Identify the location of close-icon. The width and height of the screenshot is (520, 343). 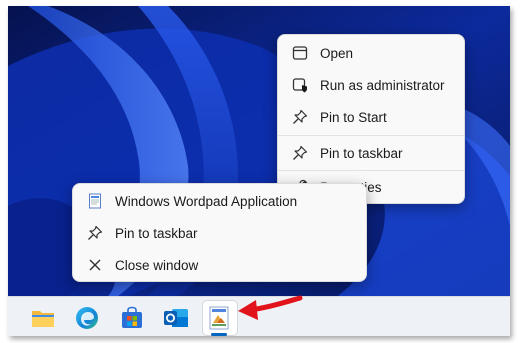
(95, 265).